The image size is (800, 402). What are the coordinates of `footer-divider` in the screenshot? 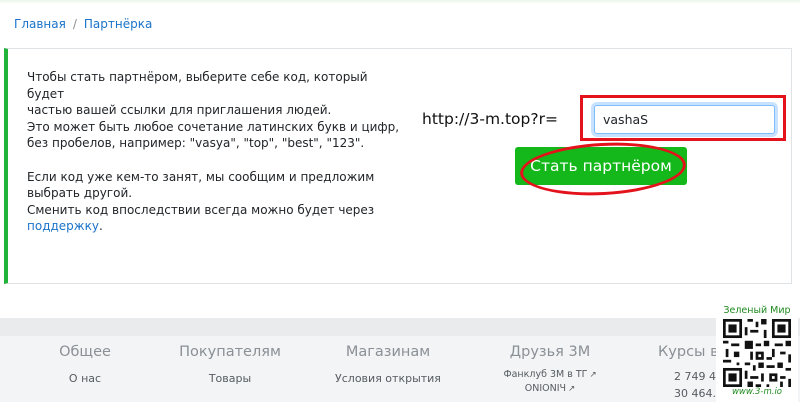 It's located at (400, 327).